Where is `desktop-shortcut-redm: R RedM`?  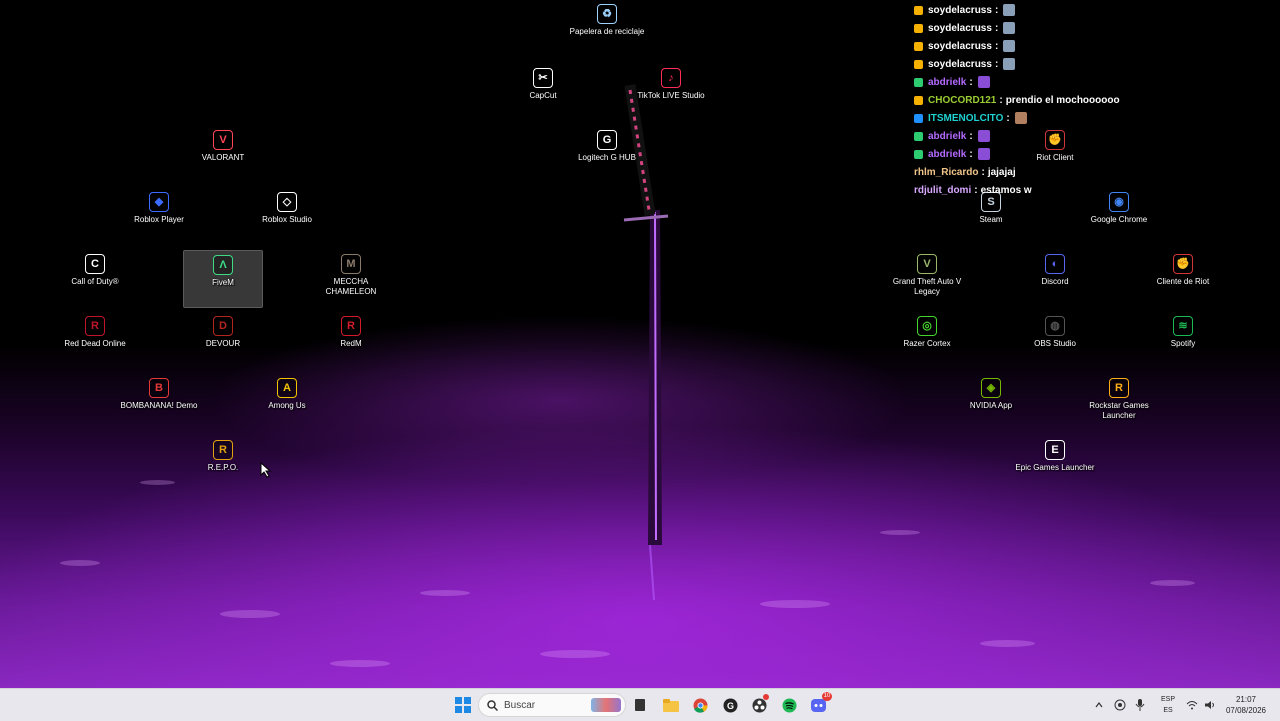 desktop-shortcut-redm: R RedM is located at coordinates (351, 341).